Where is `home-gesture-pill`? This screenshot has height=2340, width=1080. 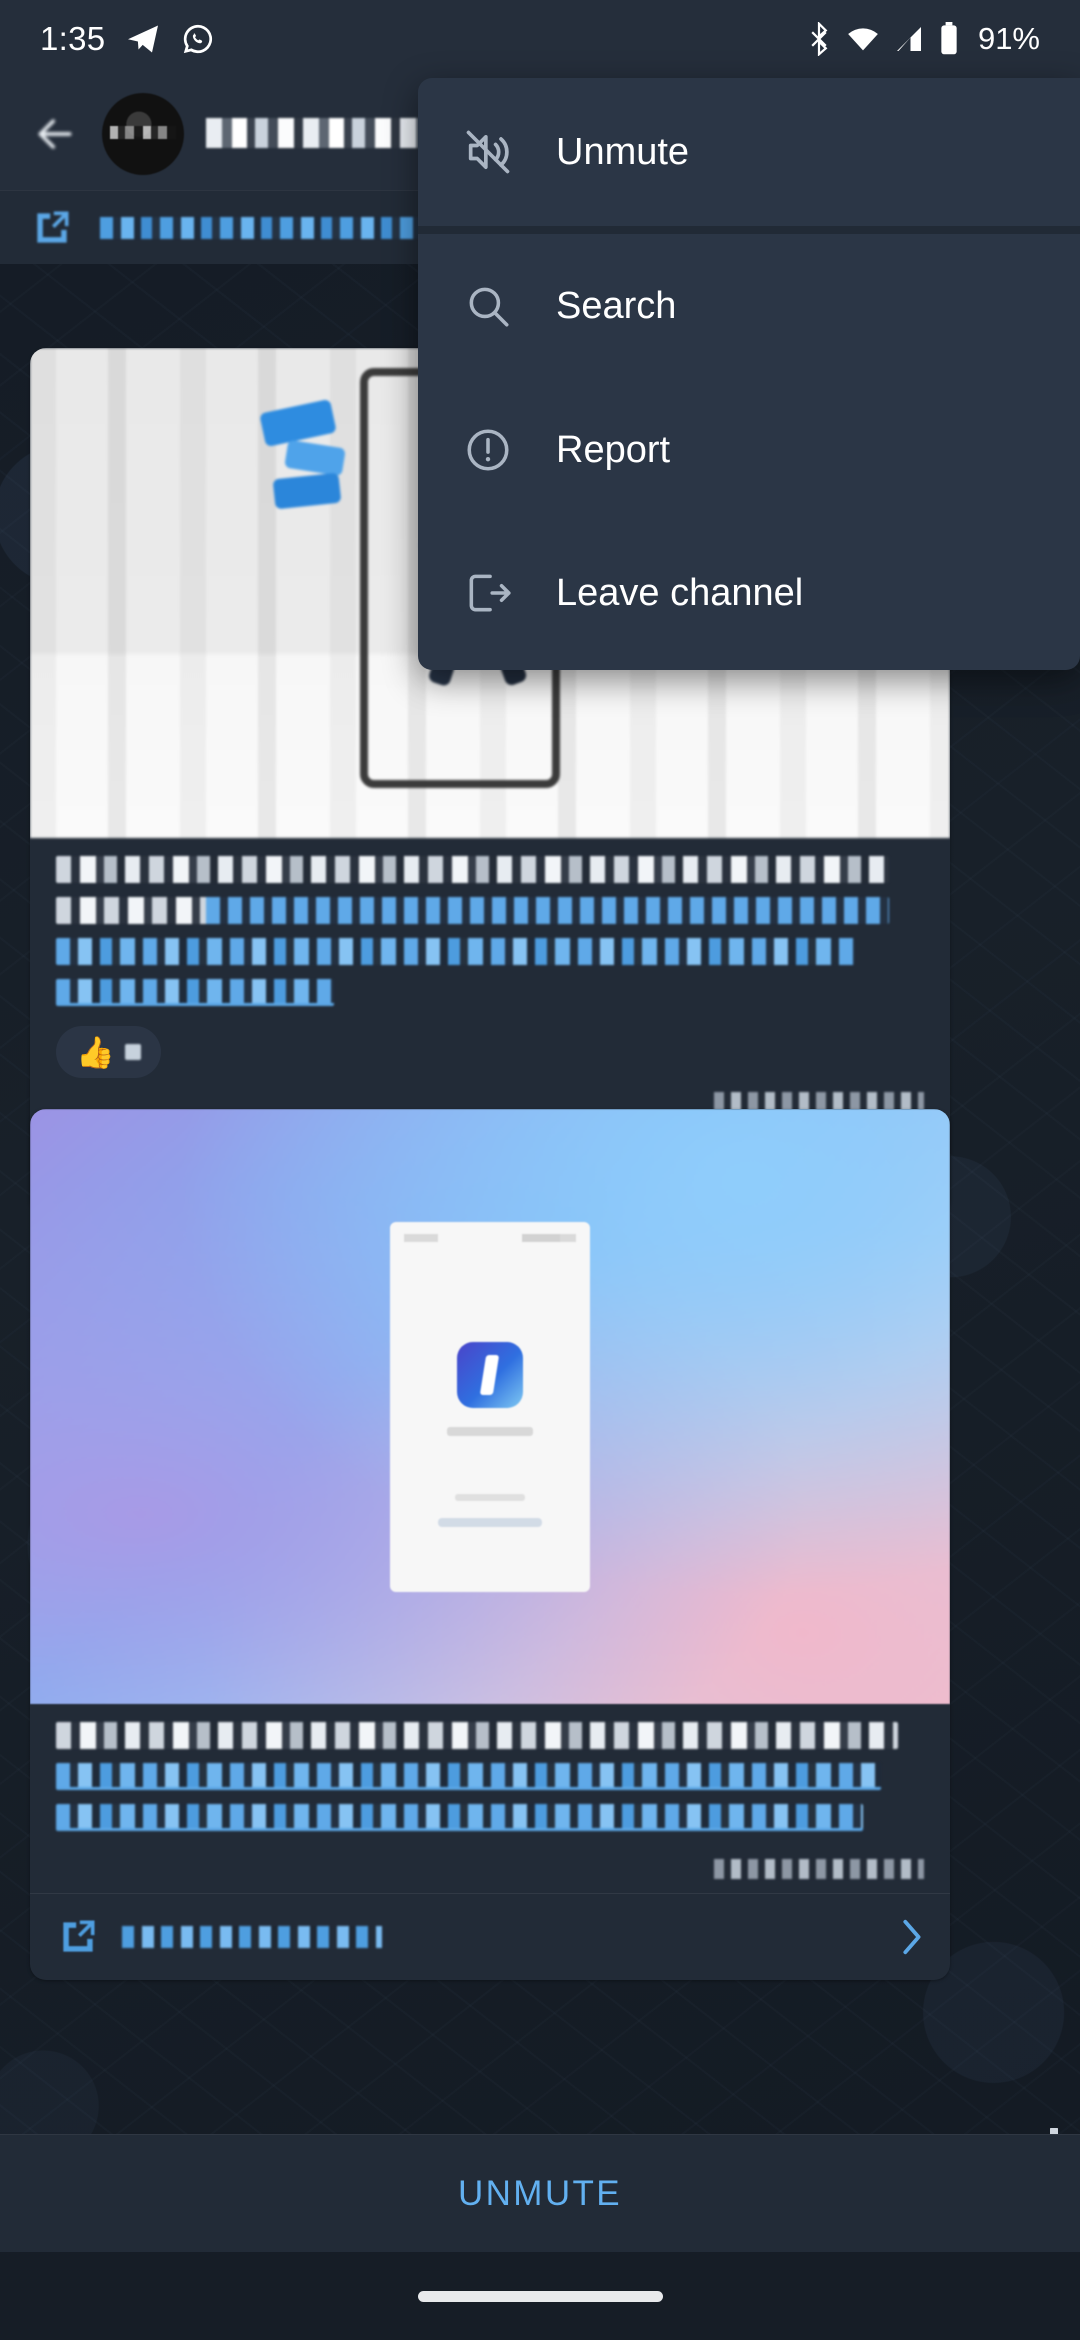 home-gesture-pill is located at coordinates (540, 2296).